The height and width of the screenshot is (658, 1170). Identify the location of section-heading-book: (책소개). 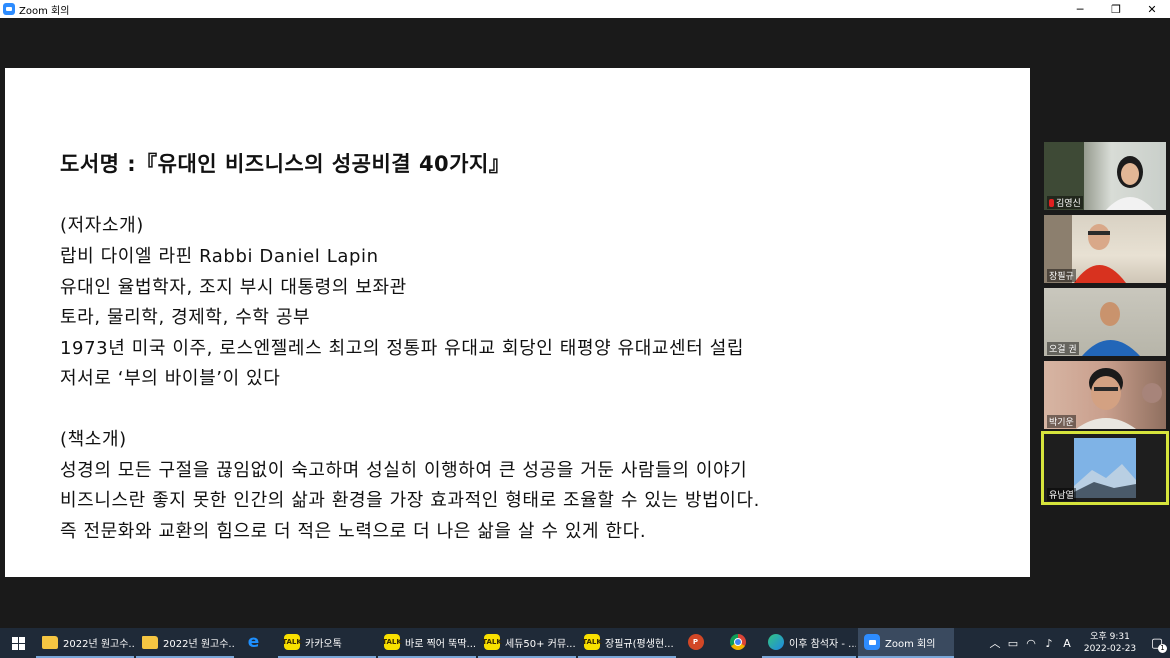
(93, 439).